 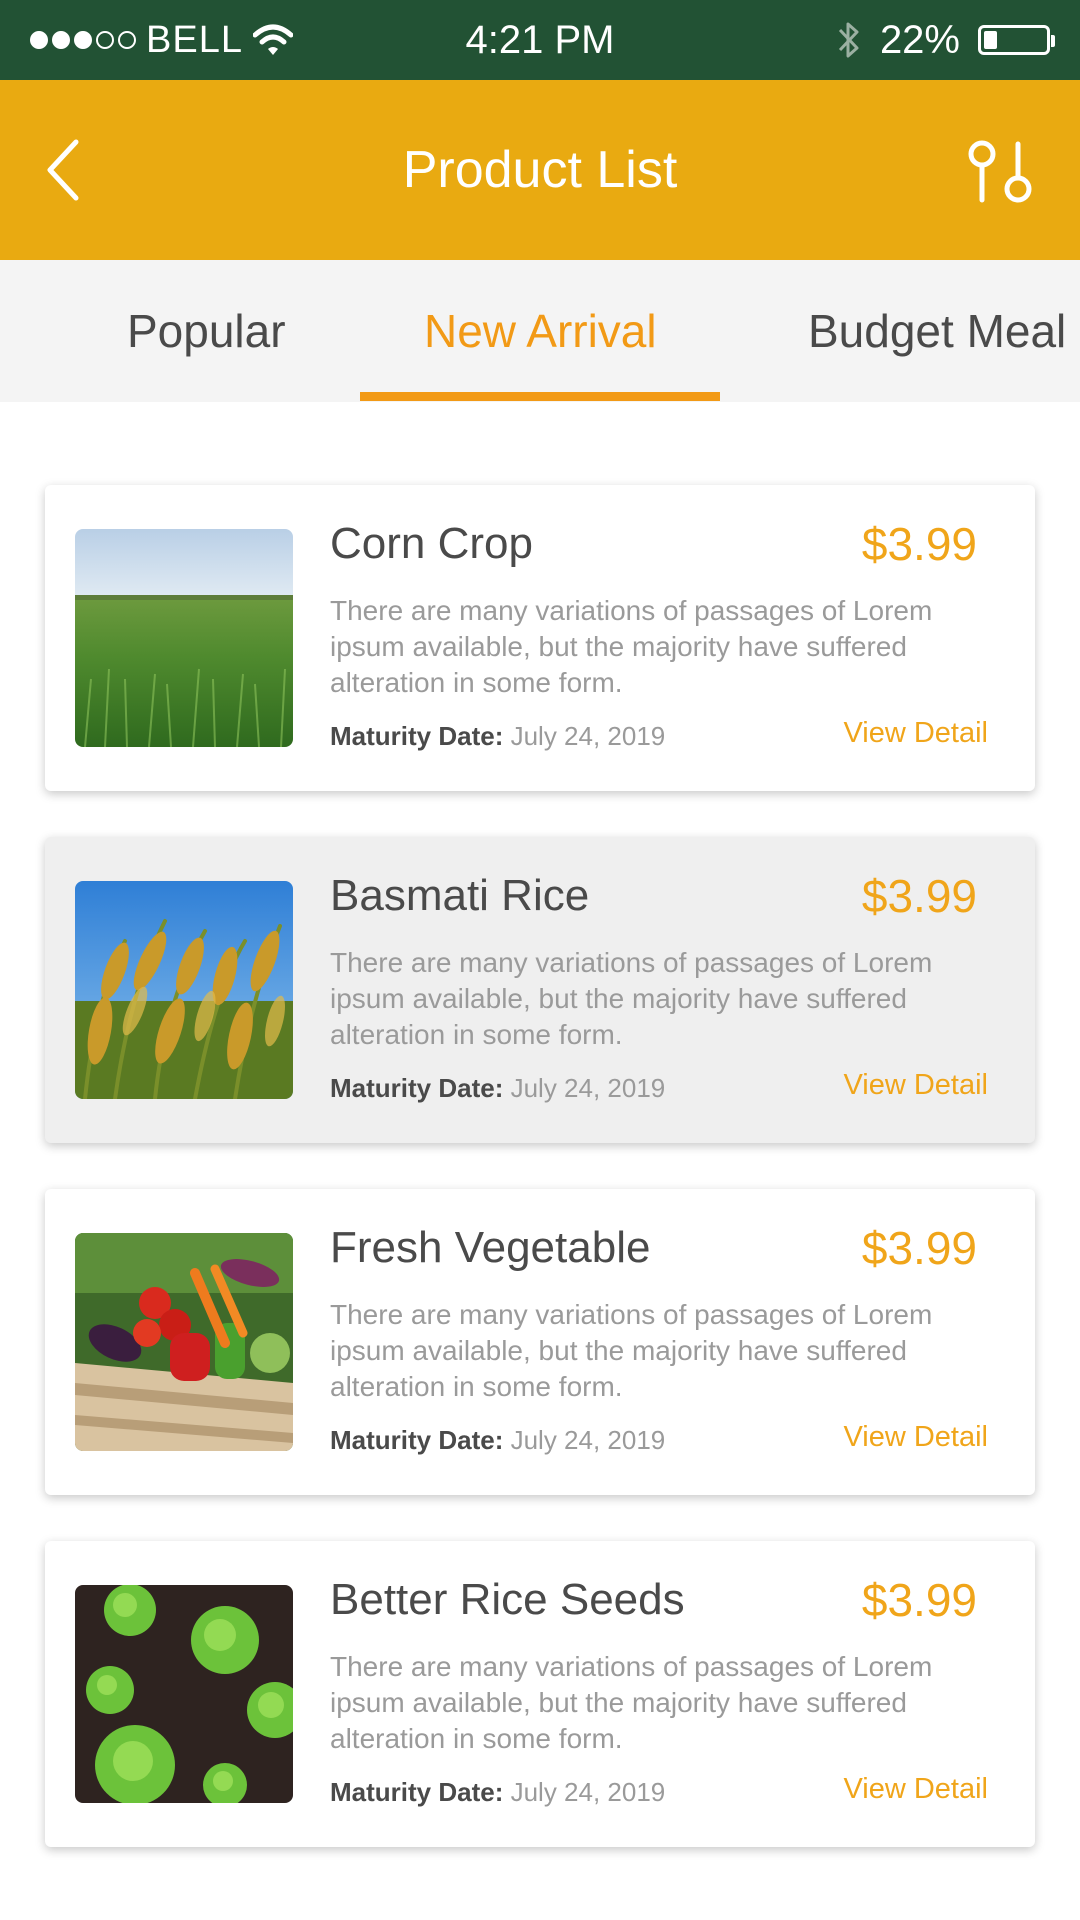 I want to click on tab-new-arrival: New Arrival, so click(x=540, y=331).